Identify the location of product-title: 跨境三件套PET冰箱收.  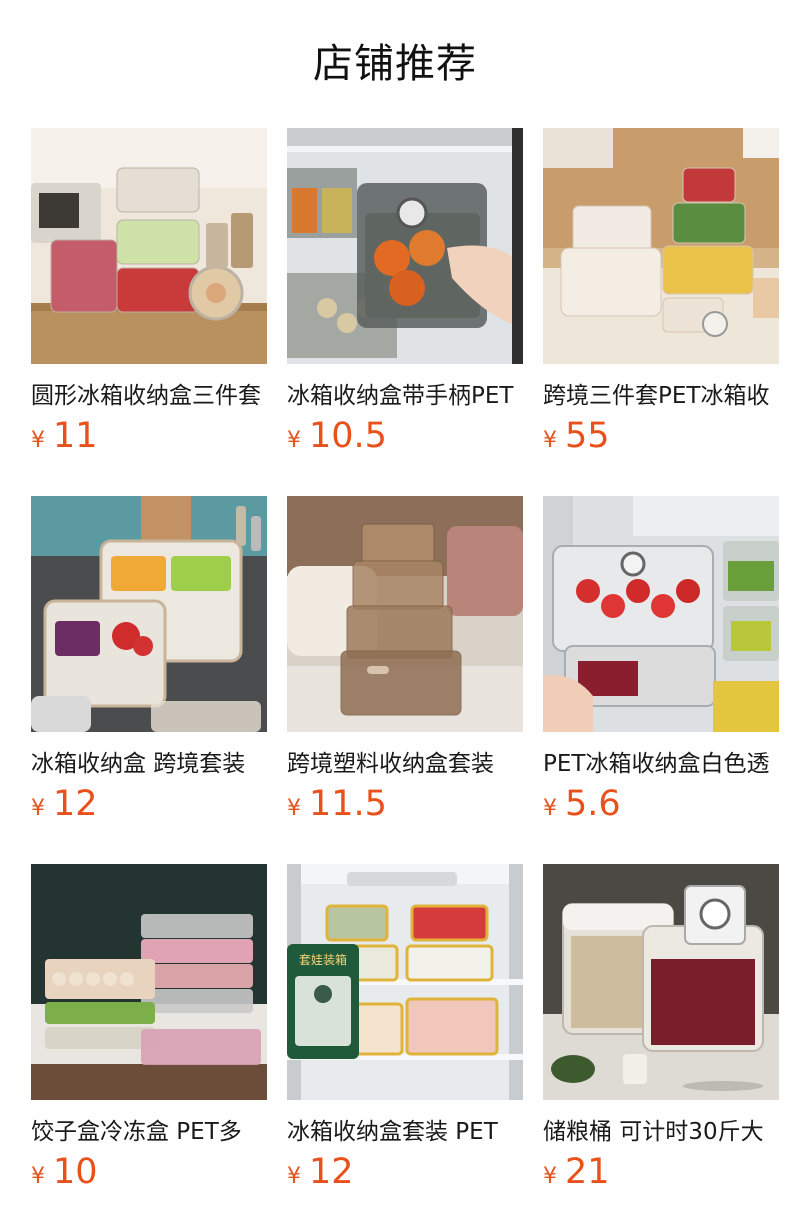
(661, 396).